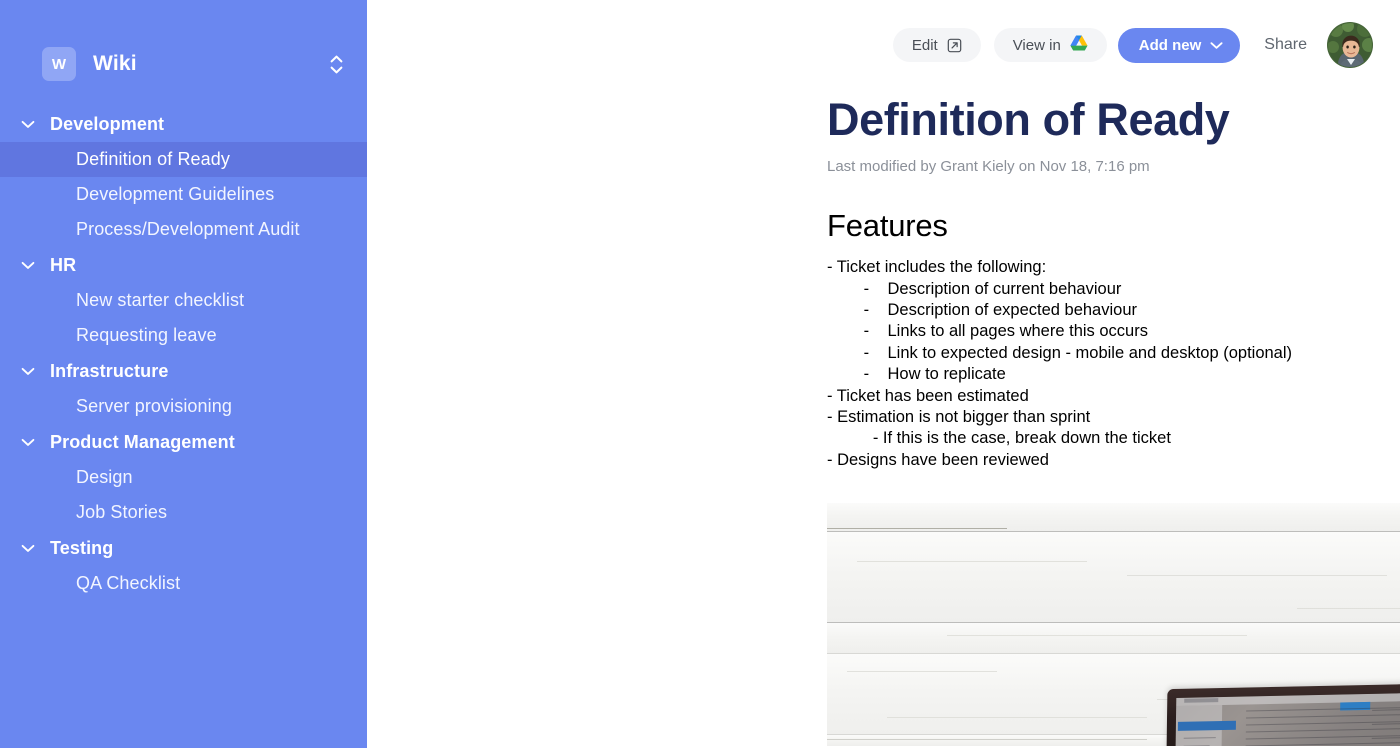  What do you see at coordinates (122, 512) in the screenshot?
I see `sidebar-item-label: Job Stories` at bounding box center [122, 512].